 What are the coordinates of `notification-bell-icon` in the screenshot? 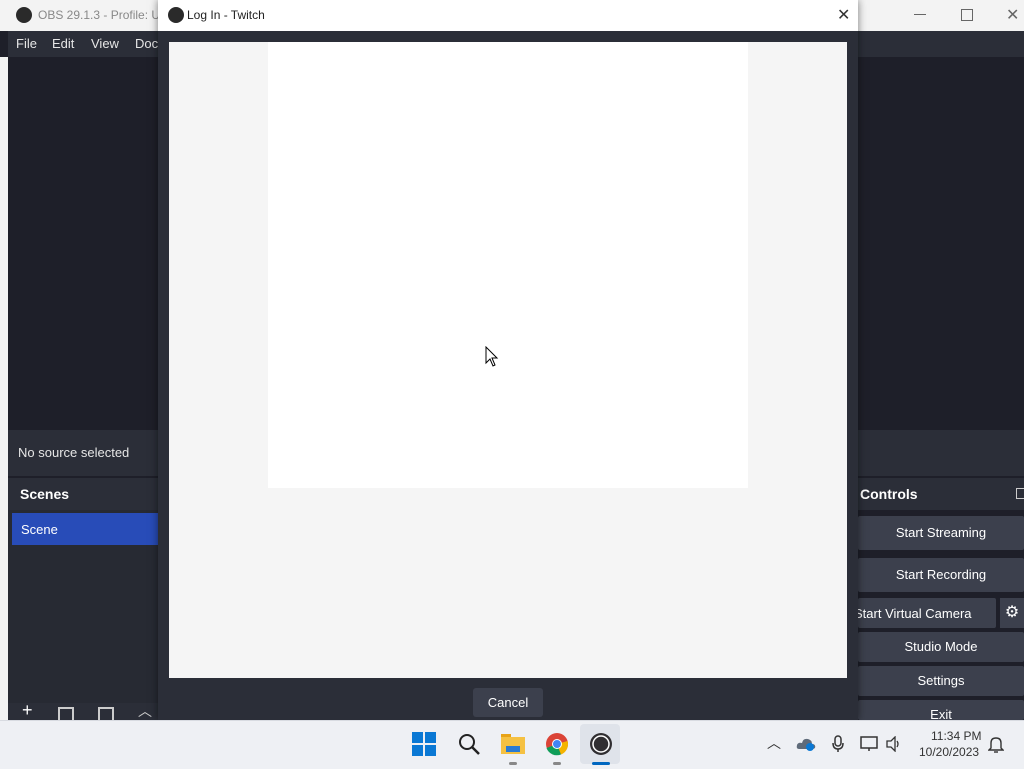 It's located at (996, 744).